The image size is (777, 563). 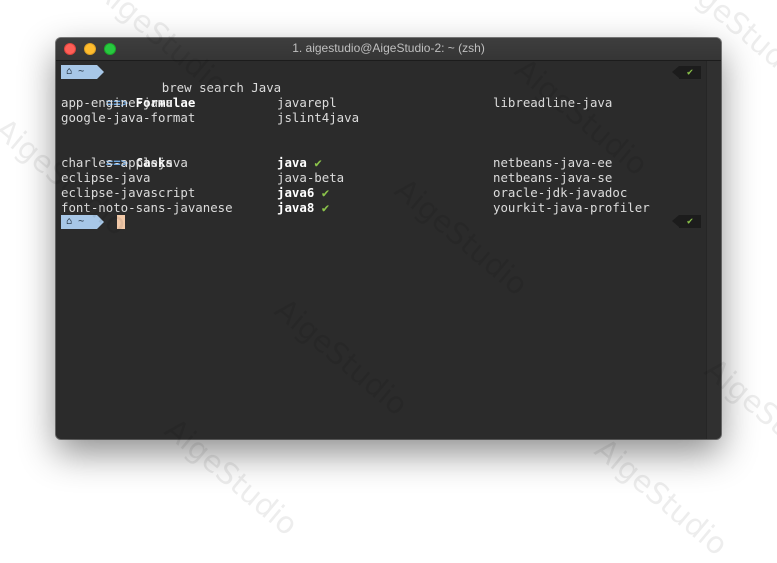 I want to click on cask-name: java, so click(x=292, y=162).